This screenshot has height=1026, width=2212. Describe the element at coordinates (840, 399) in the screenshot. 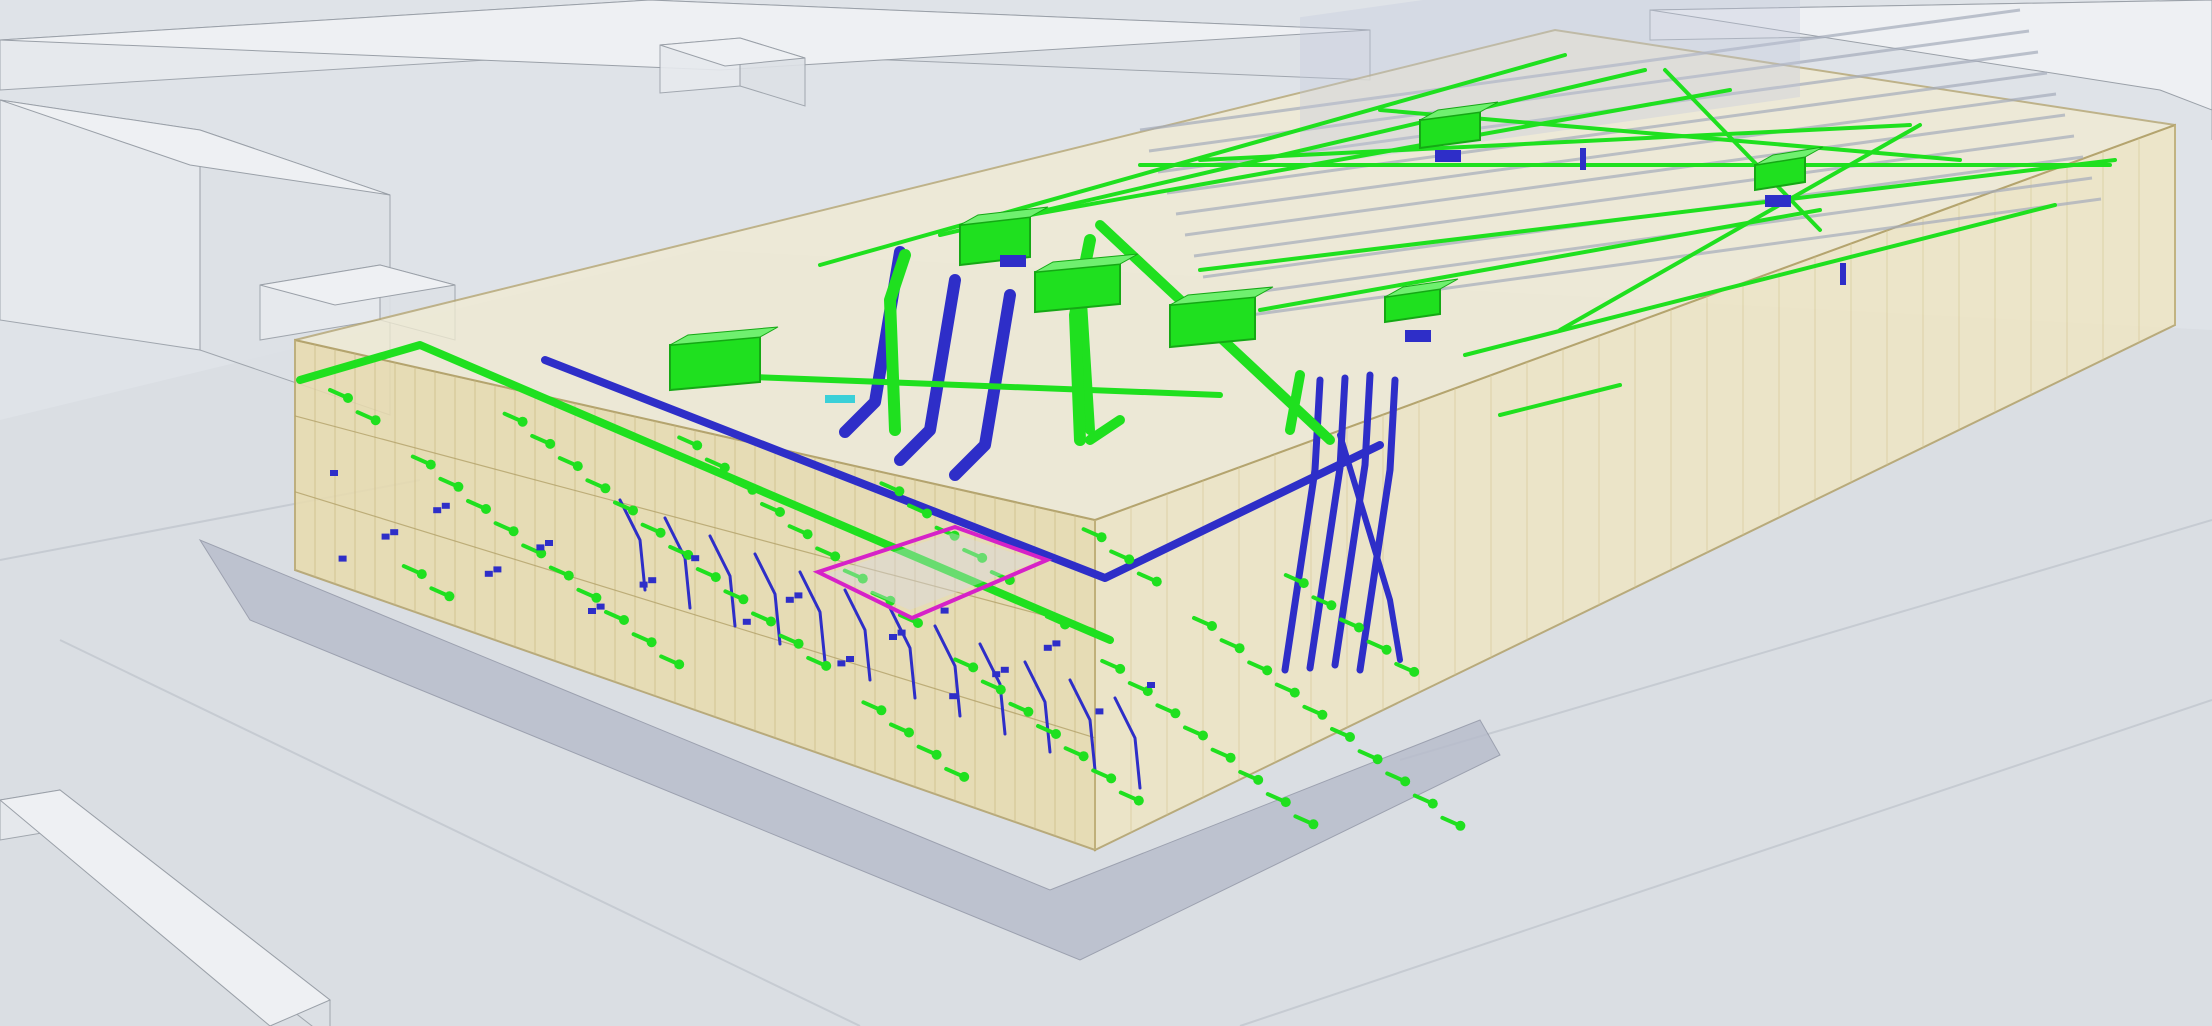

I see `equipment-tag` at that location.